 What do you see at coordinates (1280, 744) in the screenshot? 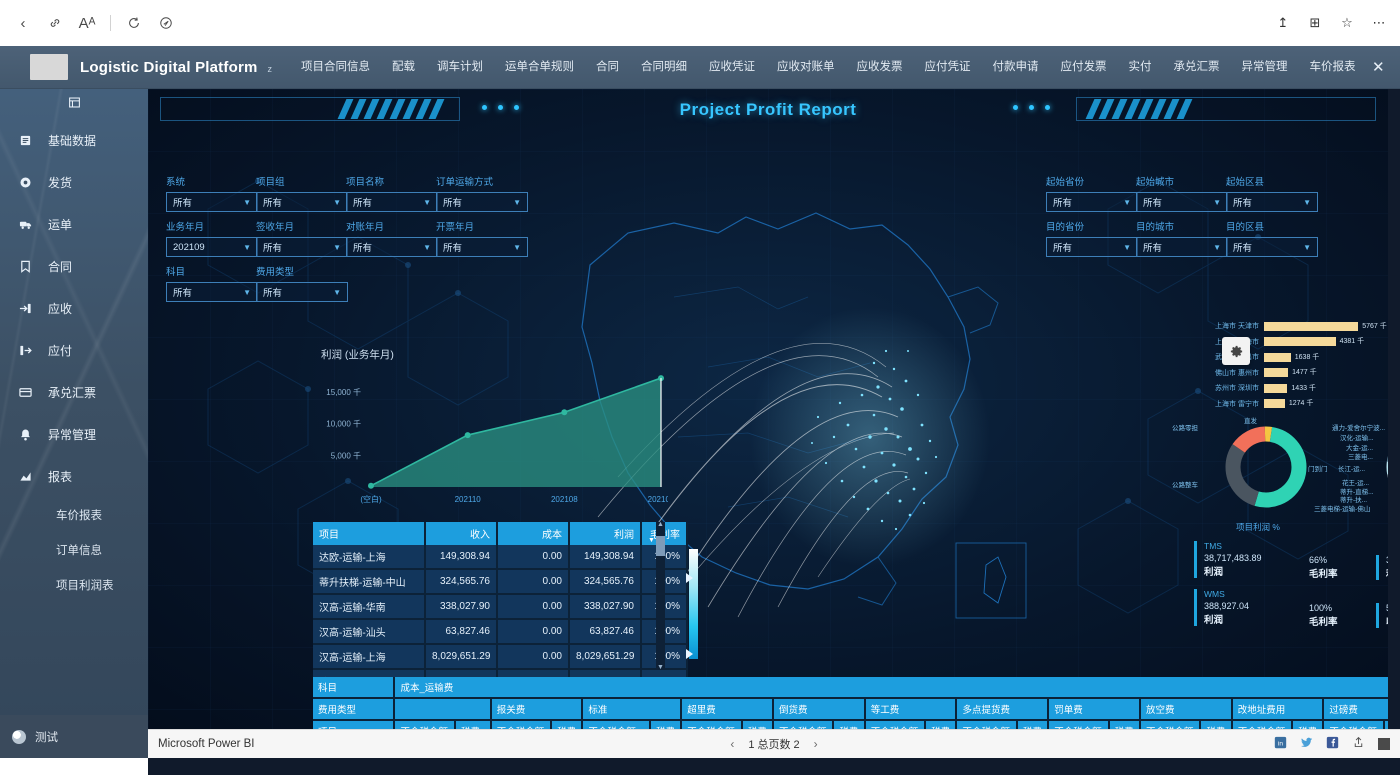
I see `linkedin-icon: in` at bounding box center [1280, 744].